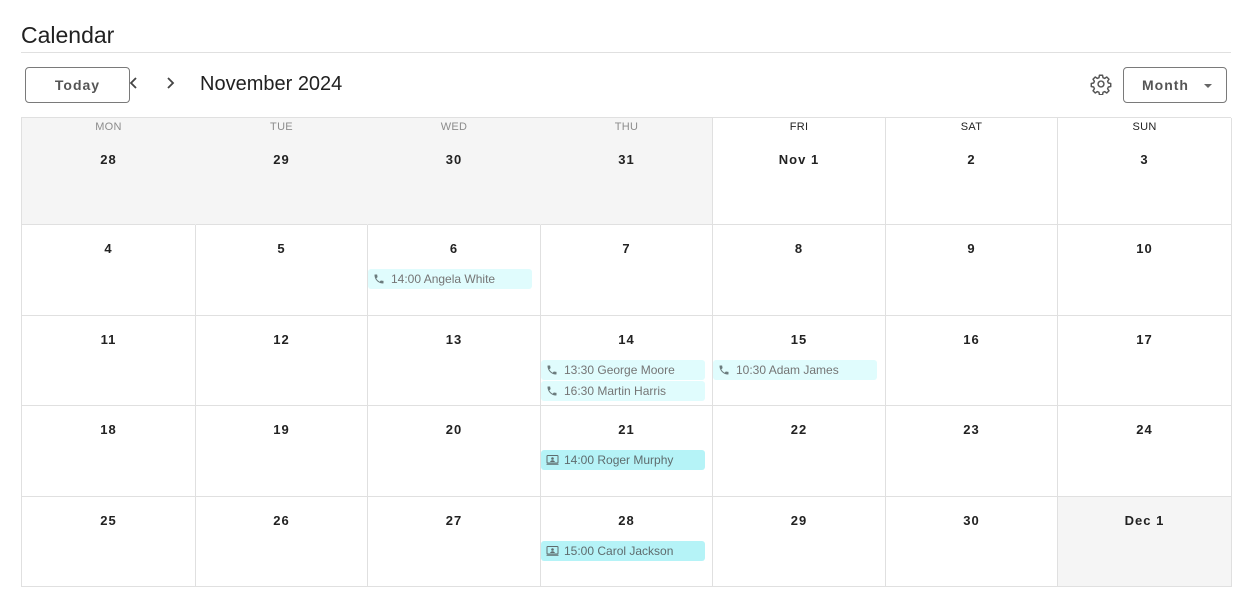 Image resolution: width=1247 pixels, height=605 pixels. I want to click on chevron-left-icon, so click(134, 85).